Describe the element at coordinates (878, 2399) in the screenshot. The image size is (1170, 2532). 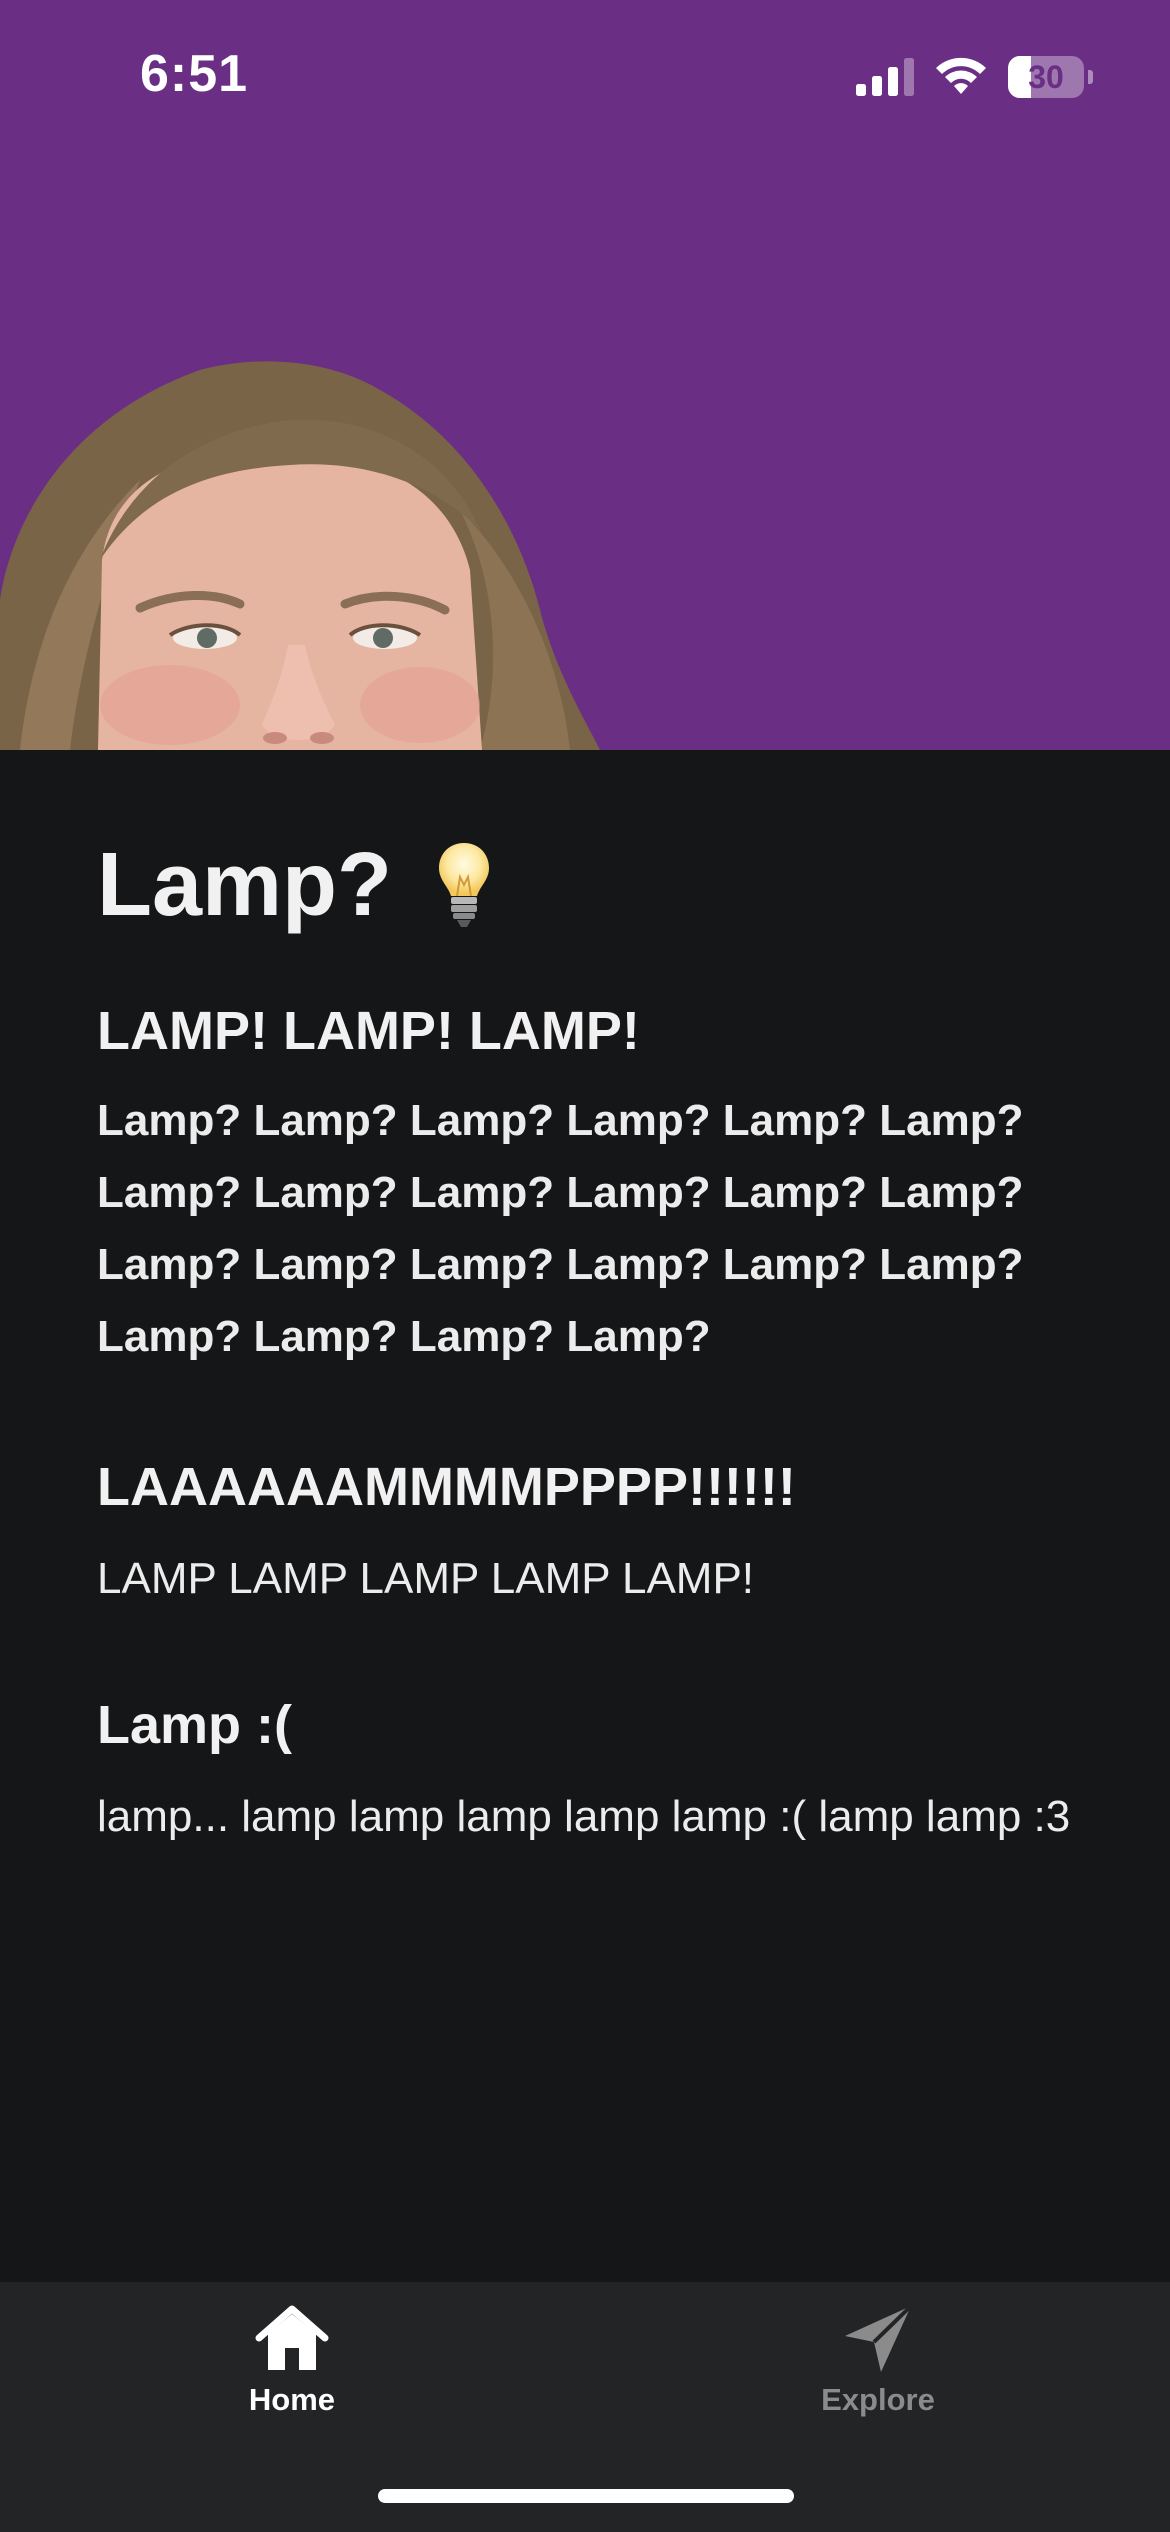
I see `tab-explore-label: Explore` at that location.